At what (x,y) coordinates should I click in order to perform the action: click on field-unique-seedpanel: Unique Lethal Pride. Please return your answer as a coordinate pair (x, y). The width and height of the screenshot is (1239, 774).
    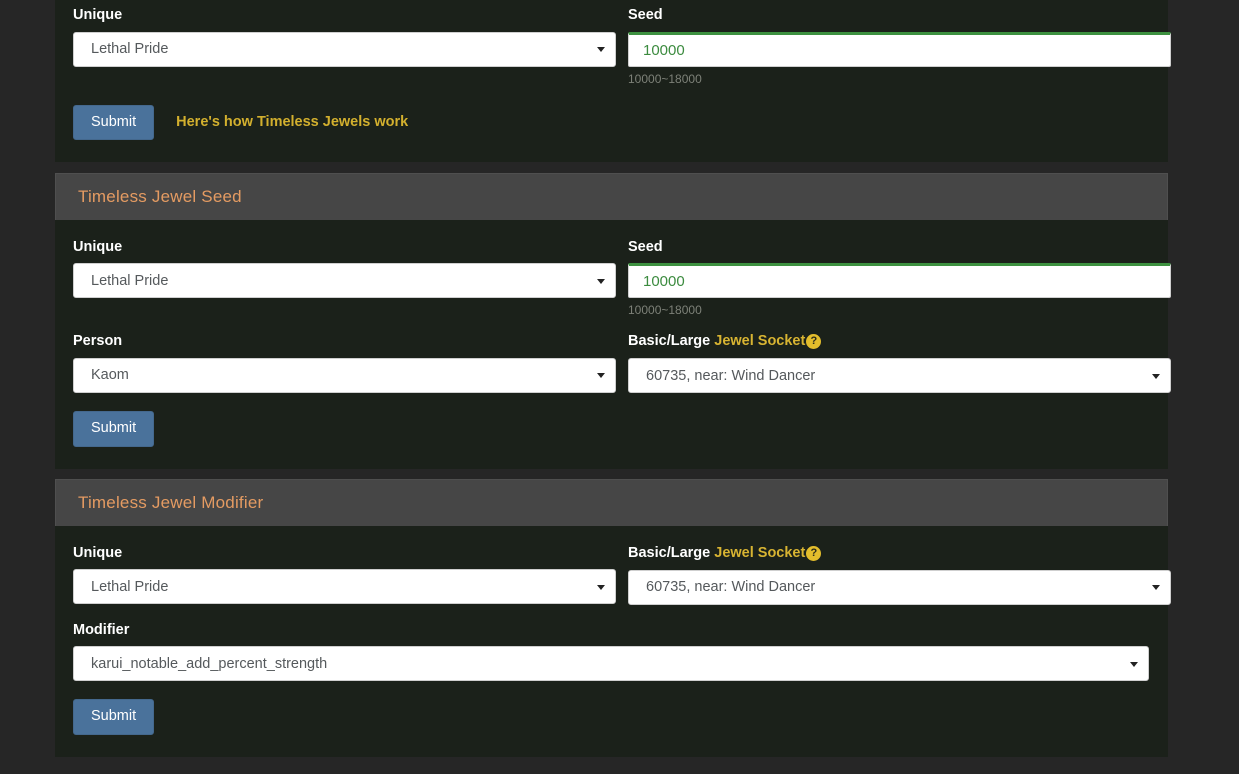
    Looking at the image, I should click on (344, 278).